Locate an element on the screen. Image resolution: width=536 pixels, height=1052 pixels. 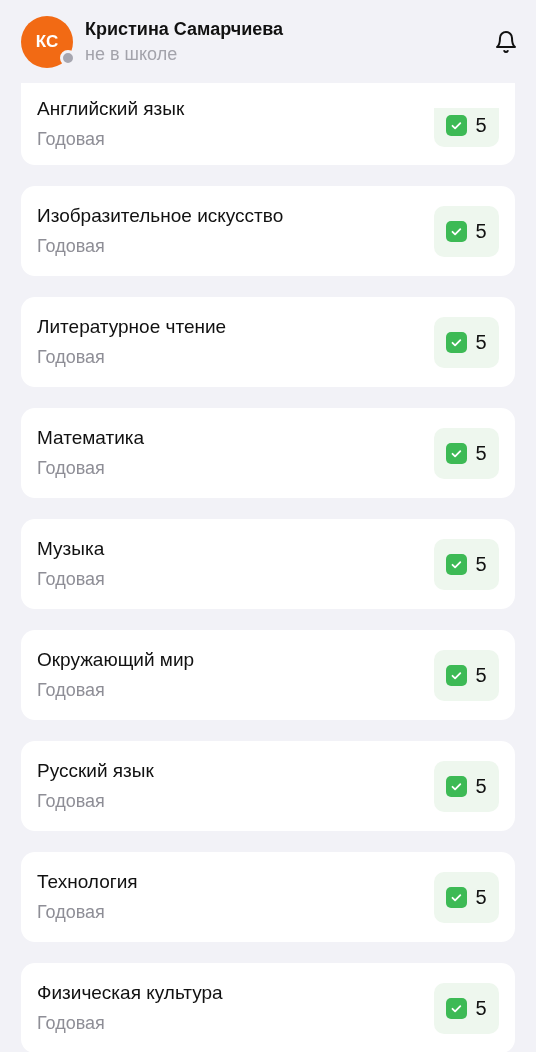
subject-name: Математика is located at coordinates (91, 438).